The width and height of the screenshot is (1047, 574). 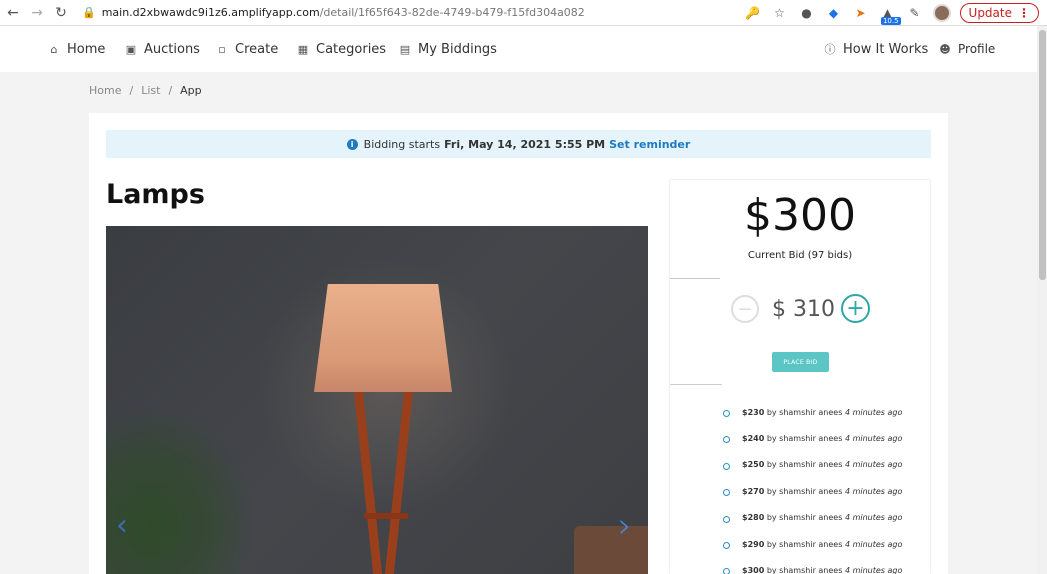 I want to click on current-price: $300, so click(x=800, y=215).